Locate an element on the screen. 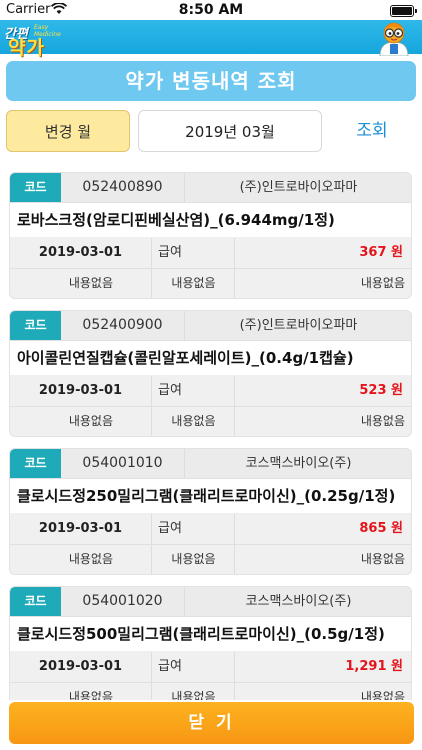 The width and height of the screenshot is (422, 750). logo-bottom-text: 약가 is located at coordinates (26, 48).